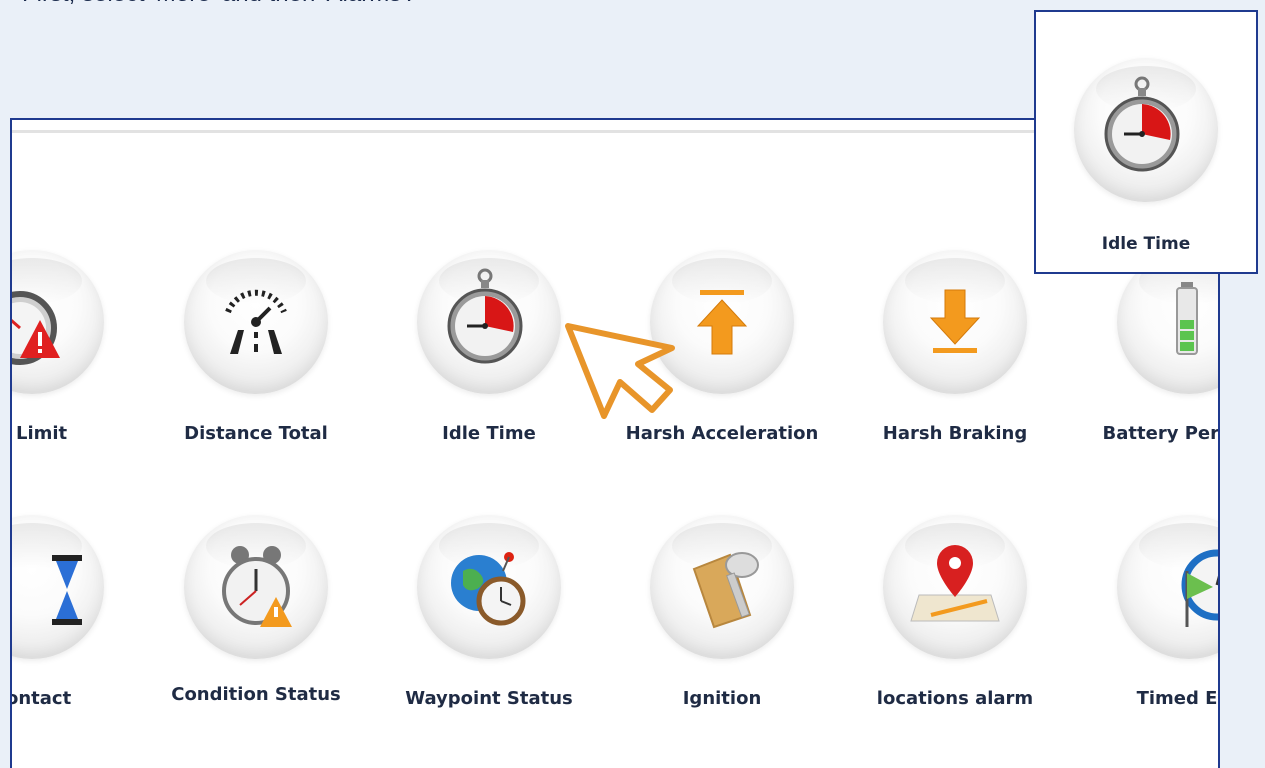 This screenshot has height=768, width=1265. I want to click on speed-limit-icon, so click(58, 322).